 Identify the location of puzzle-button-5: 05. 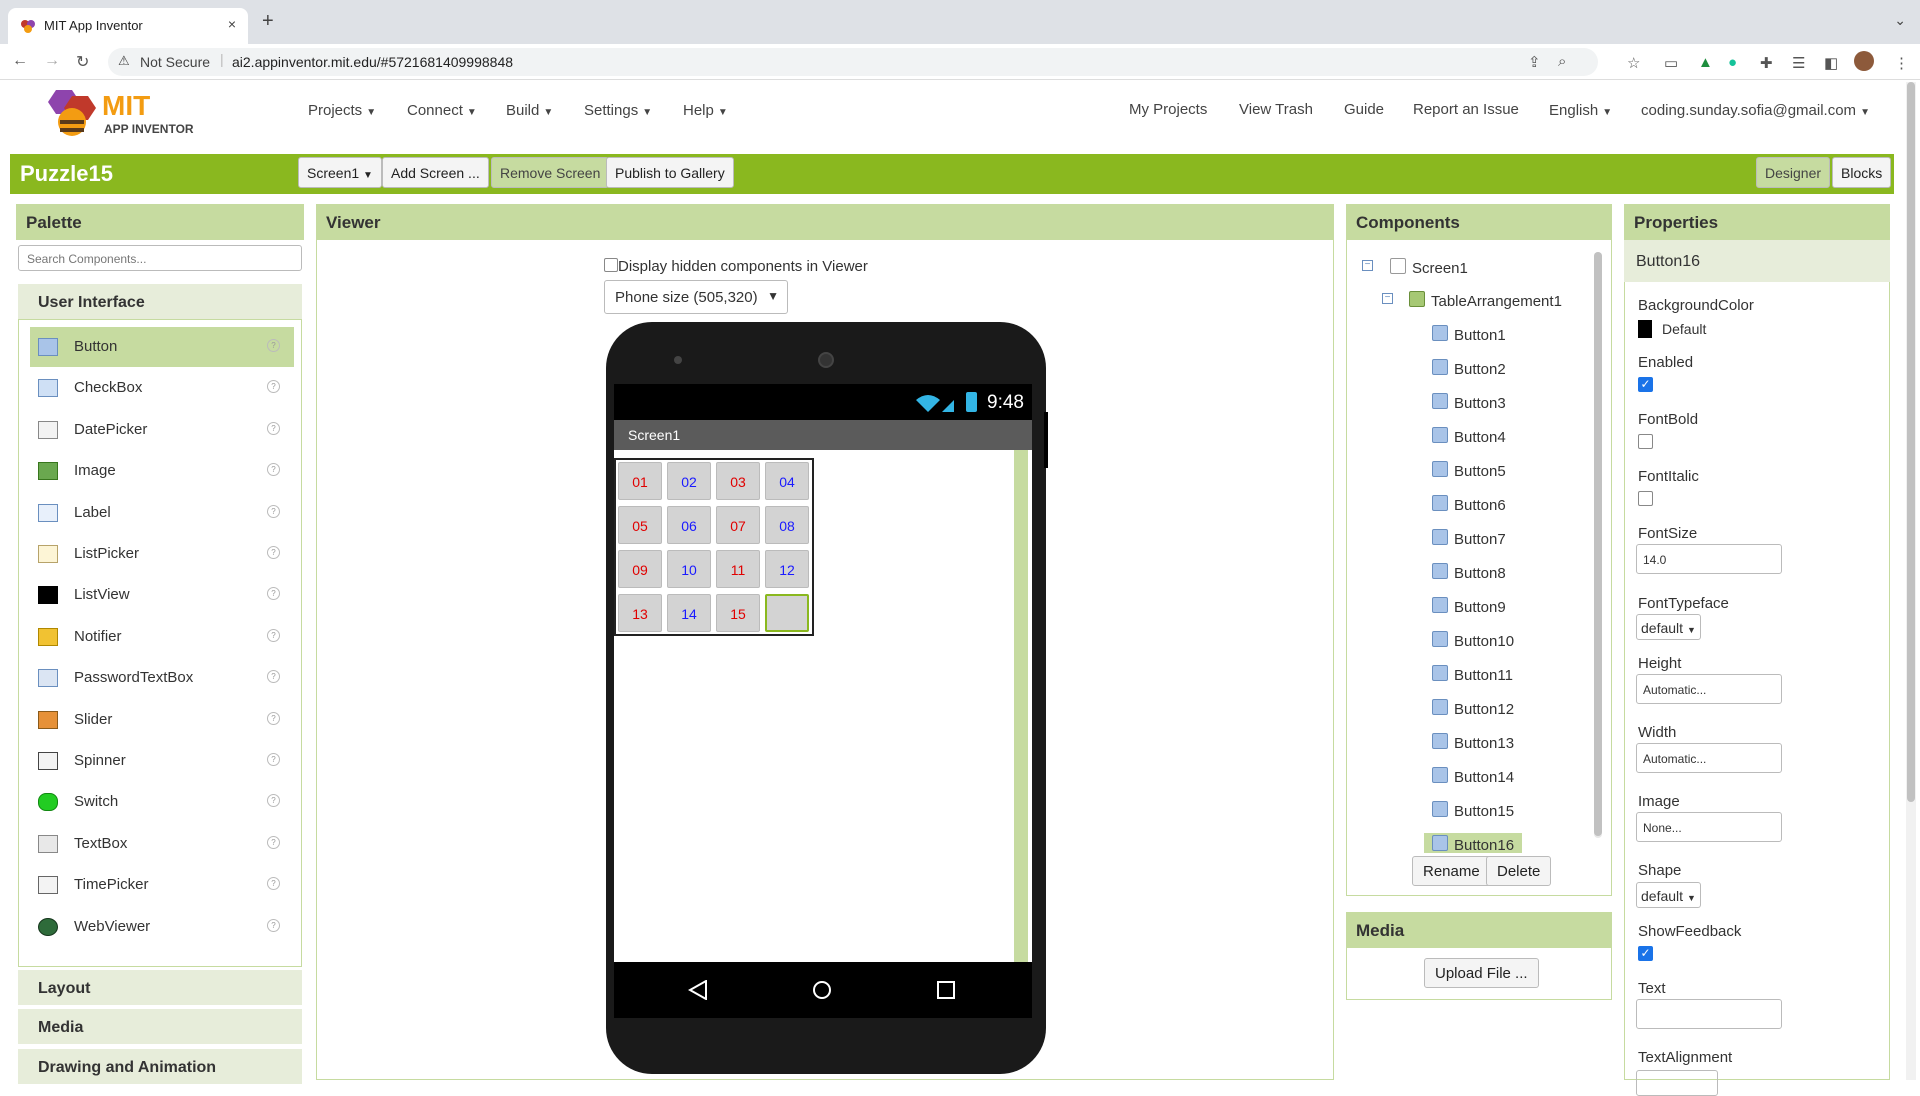
(640, 525).